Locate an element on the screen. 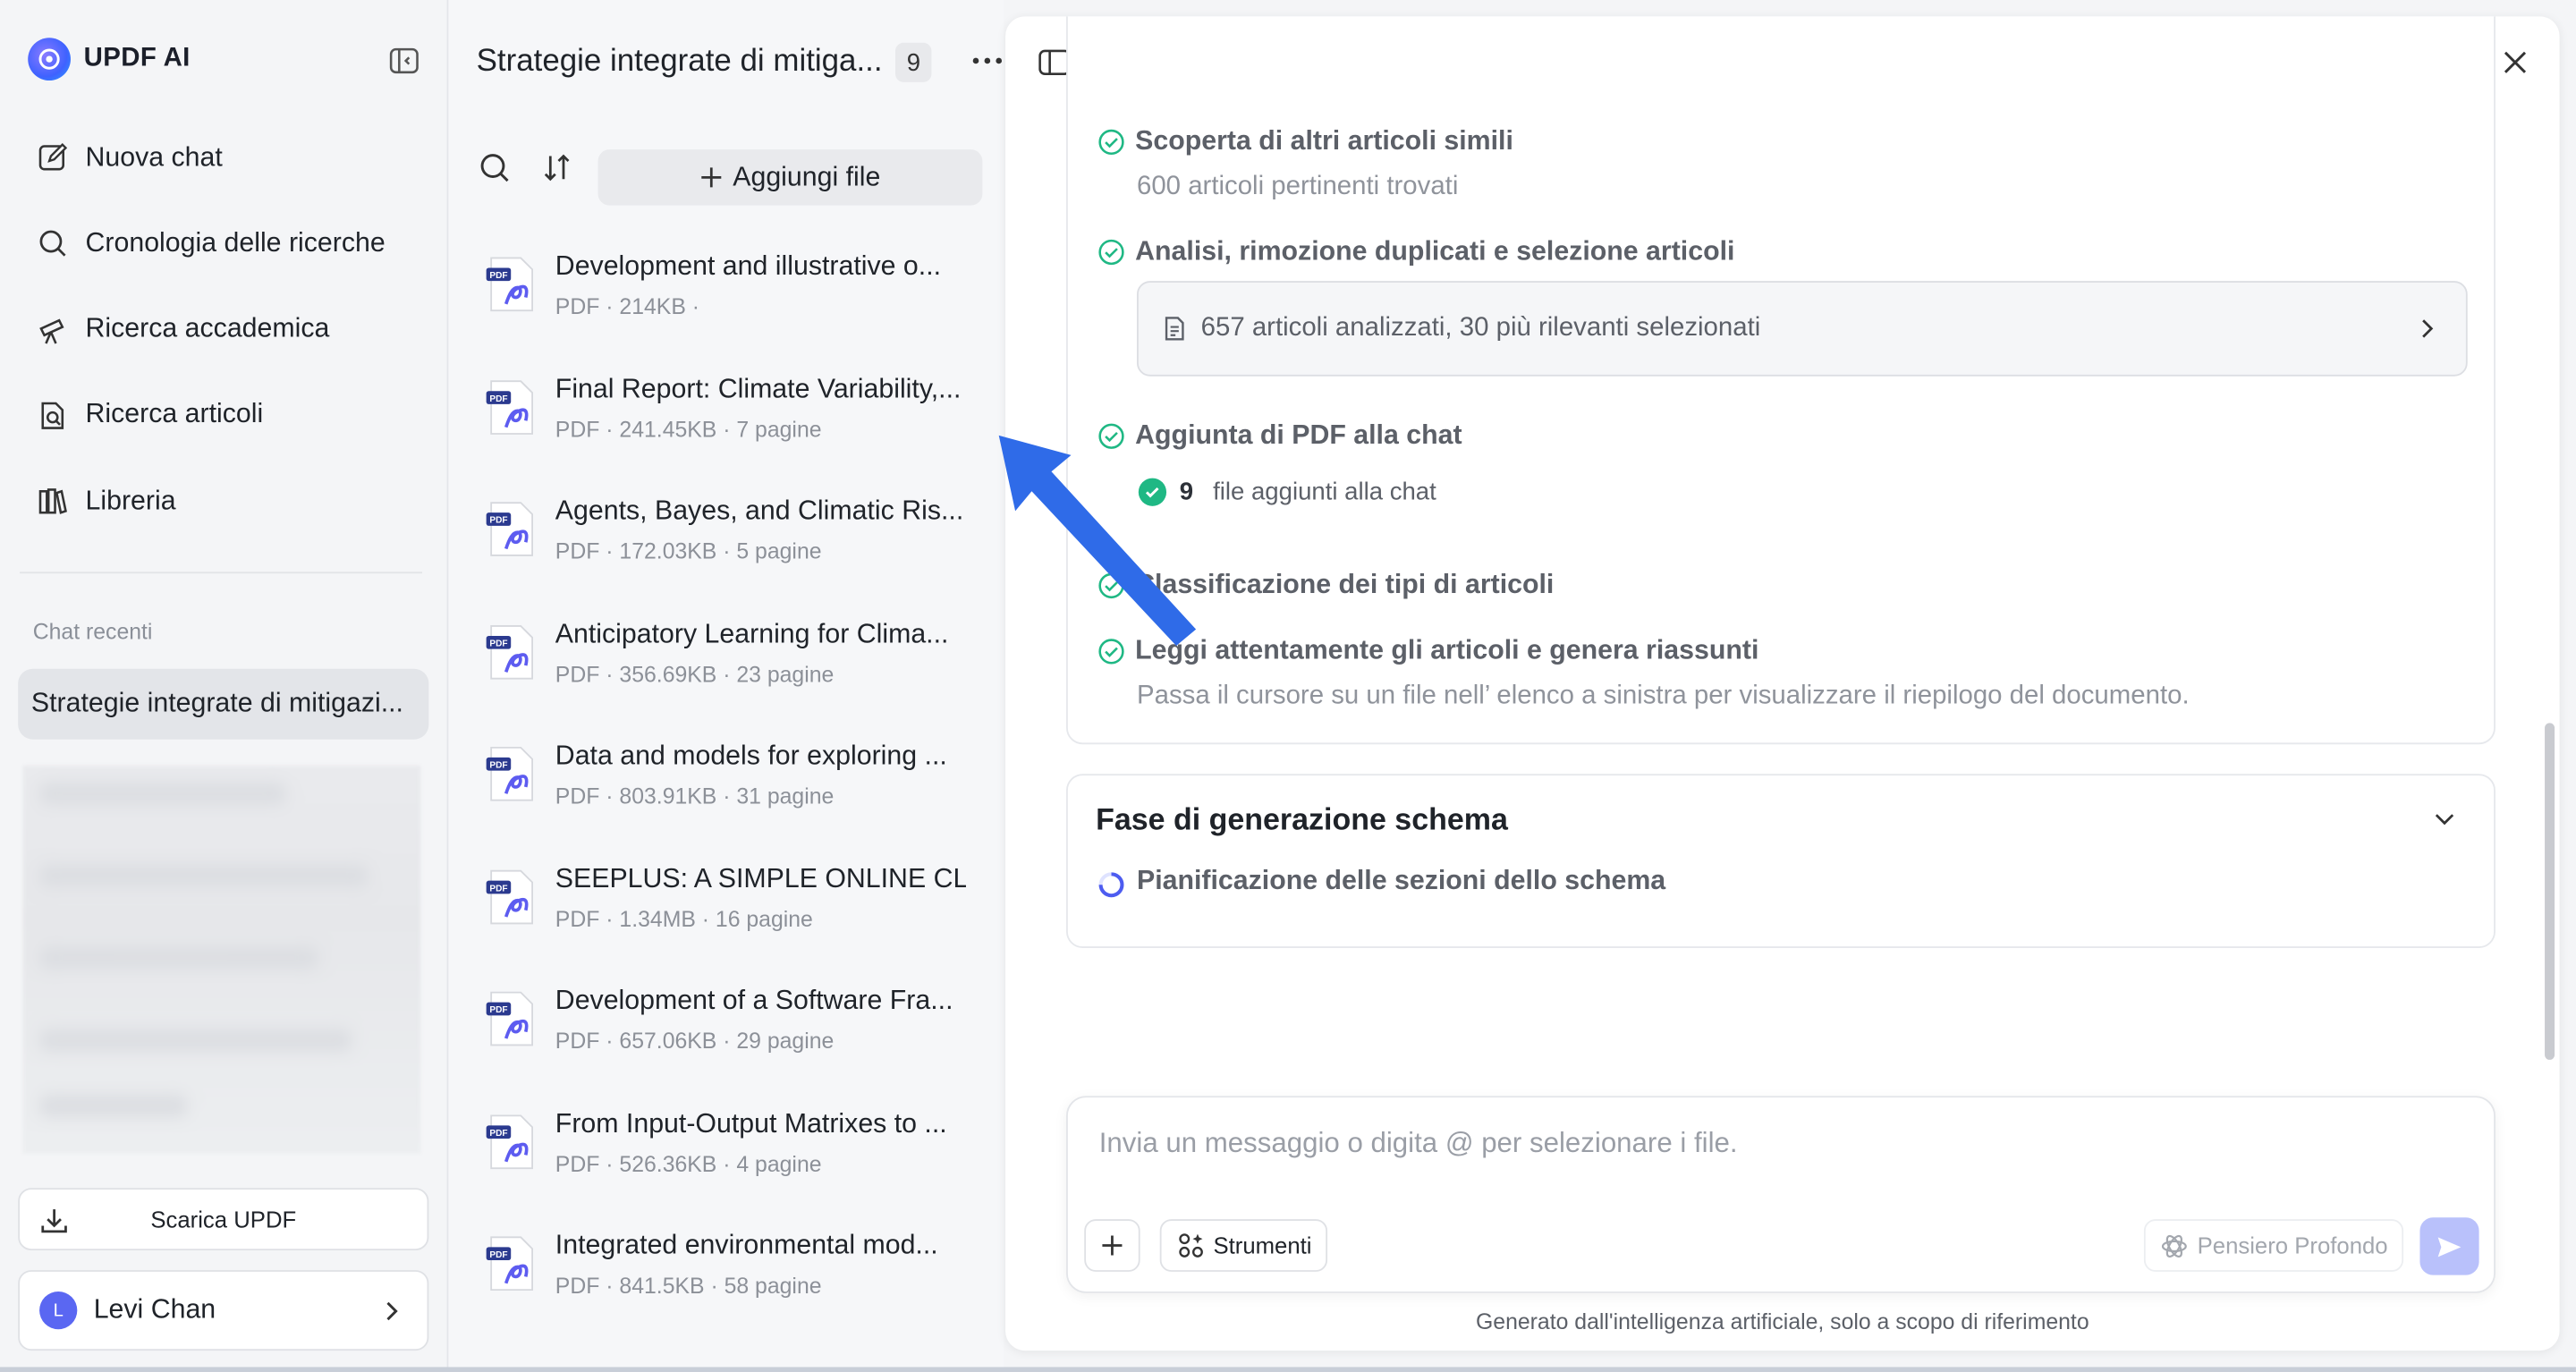  add-file-button: Aggiungi file is located at coordinates (790, 177).